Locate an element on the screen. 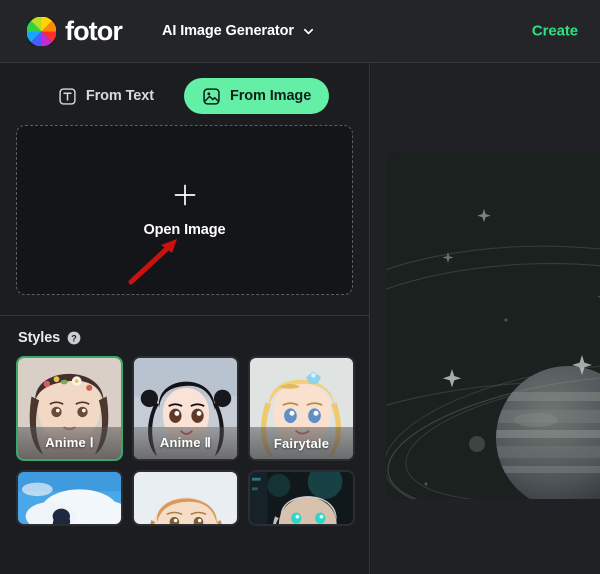 The width and height of the screenshot is (600, 574). styles-section-header: Styles ? is located at coordinates (184, 336).